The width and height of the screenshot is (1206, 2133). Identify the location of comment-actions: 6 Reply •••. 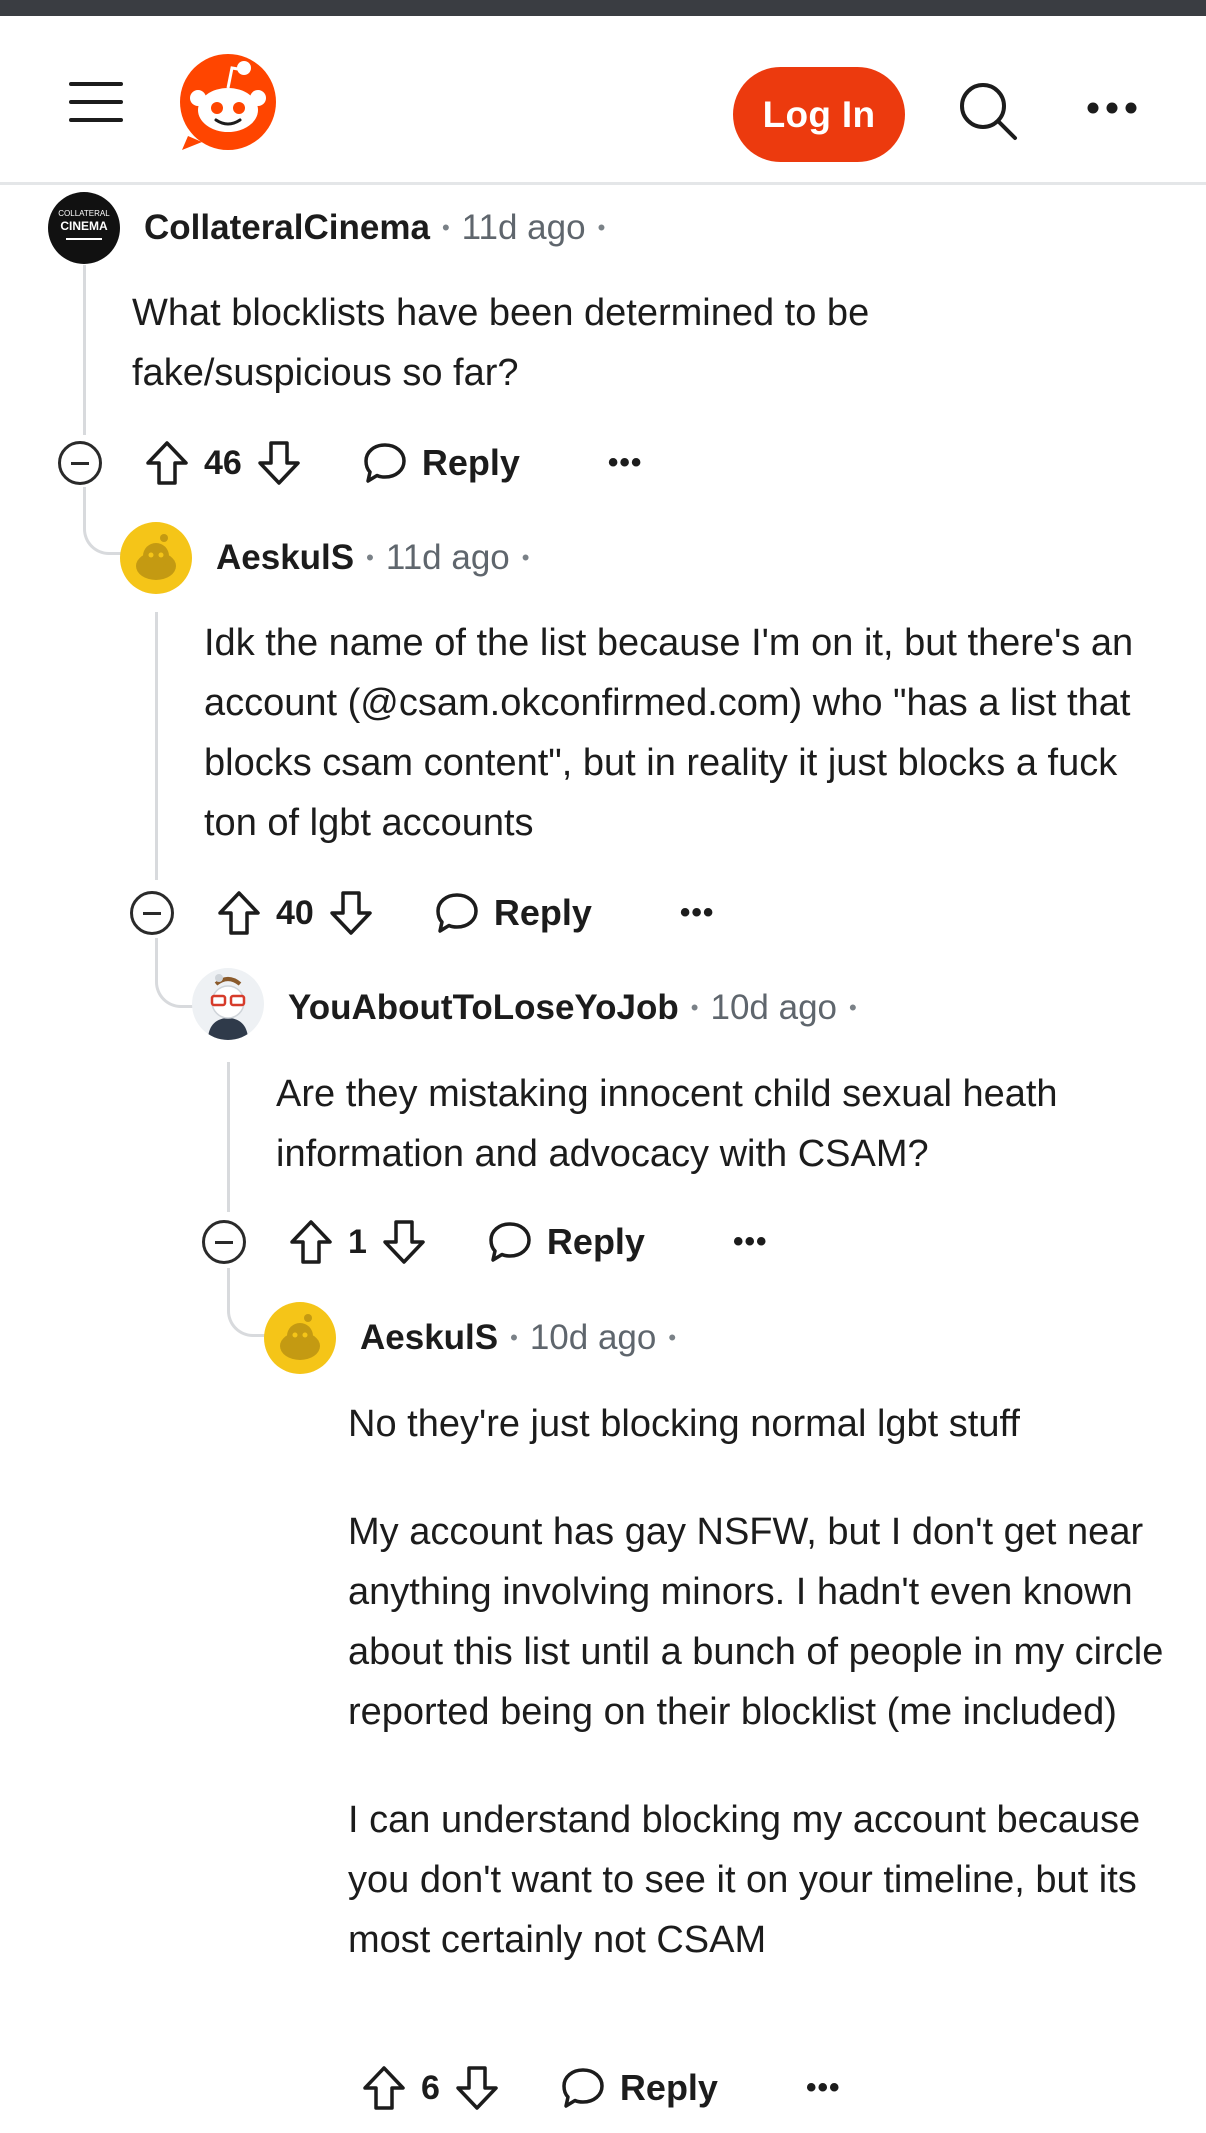
(600, 2088).